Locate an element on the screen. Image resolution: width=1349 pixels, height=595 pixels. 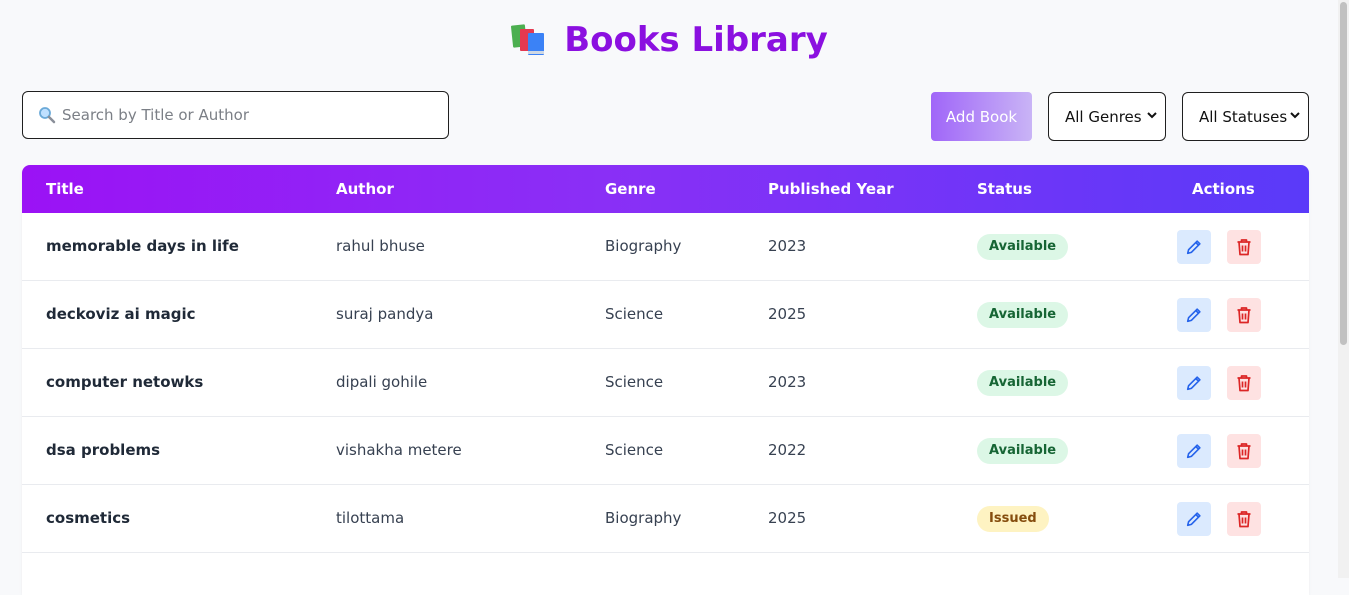
scrollbar is located at coordinates (1343, 289).